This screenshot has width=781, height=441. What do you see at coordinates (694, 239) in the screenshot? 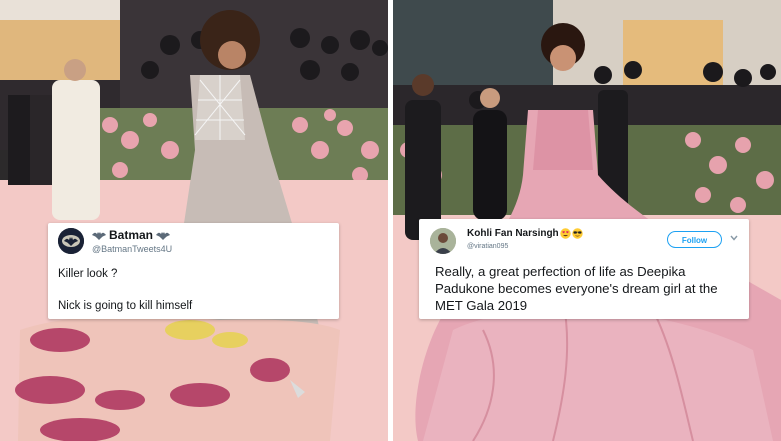
I see `follow-button: Follow` at bounding box center [694, 239].